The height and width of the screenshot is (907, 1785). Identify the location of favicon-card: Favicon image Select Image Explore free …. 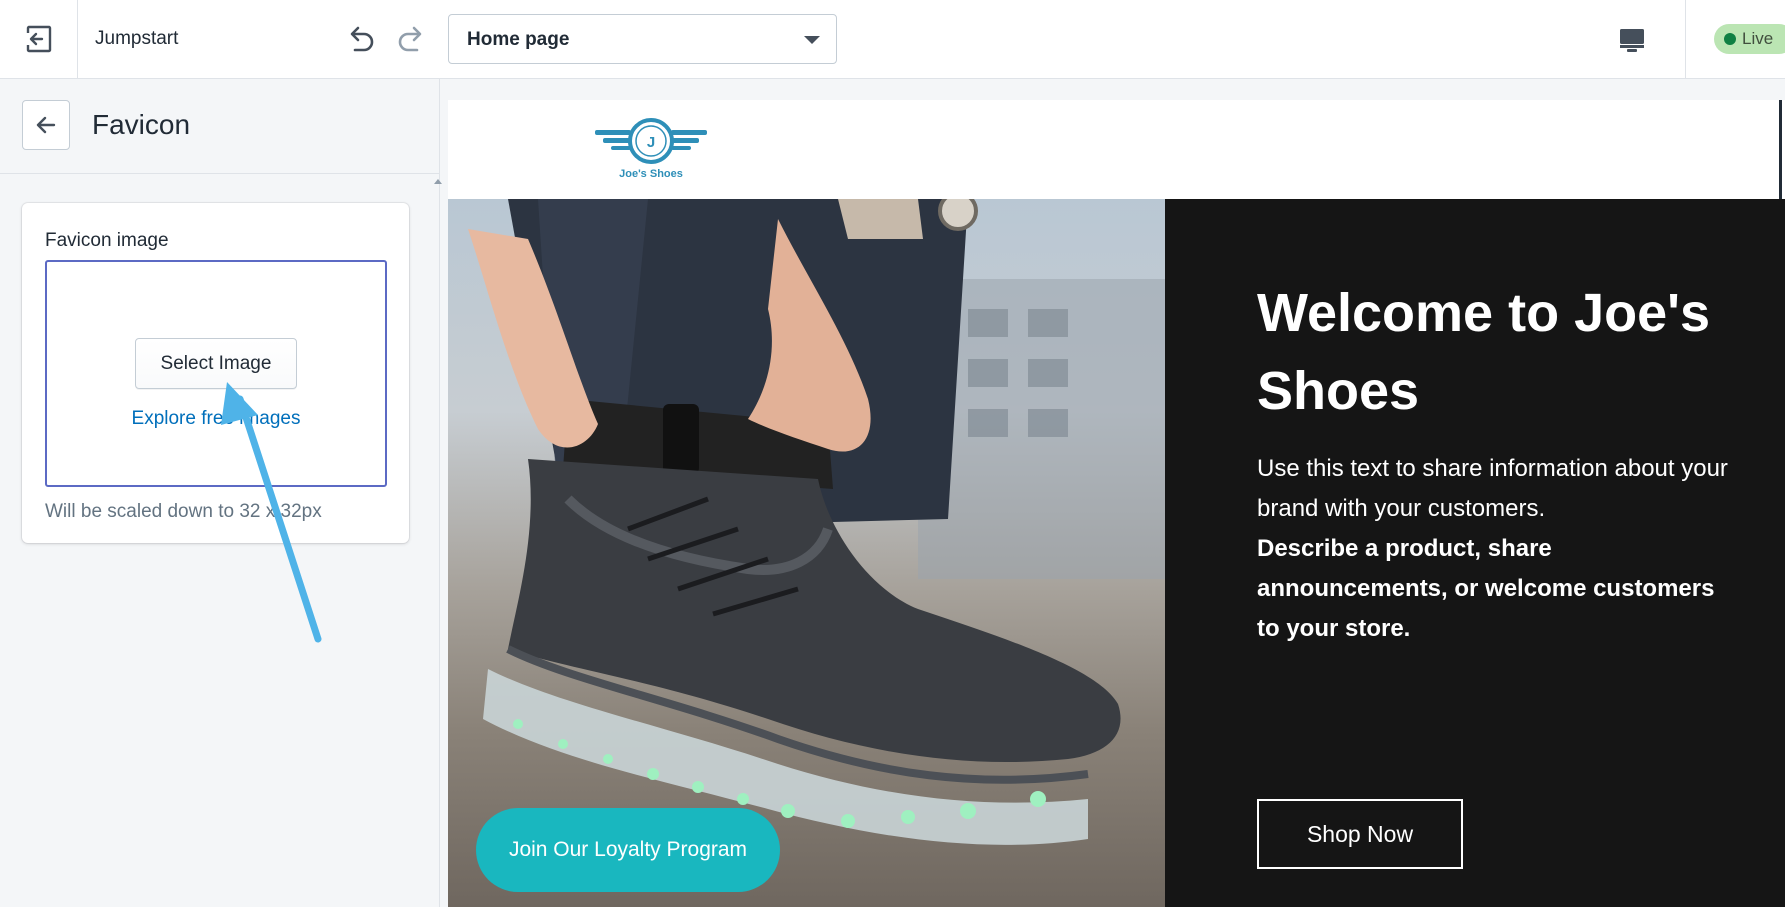
(215, 373).